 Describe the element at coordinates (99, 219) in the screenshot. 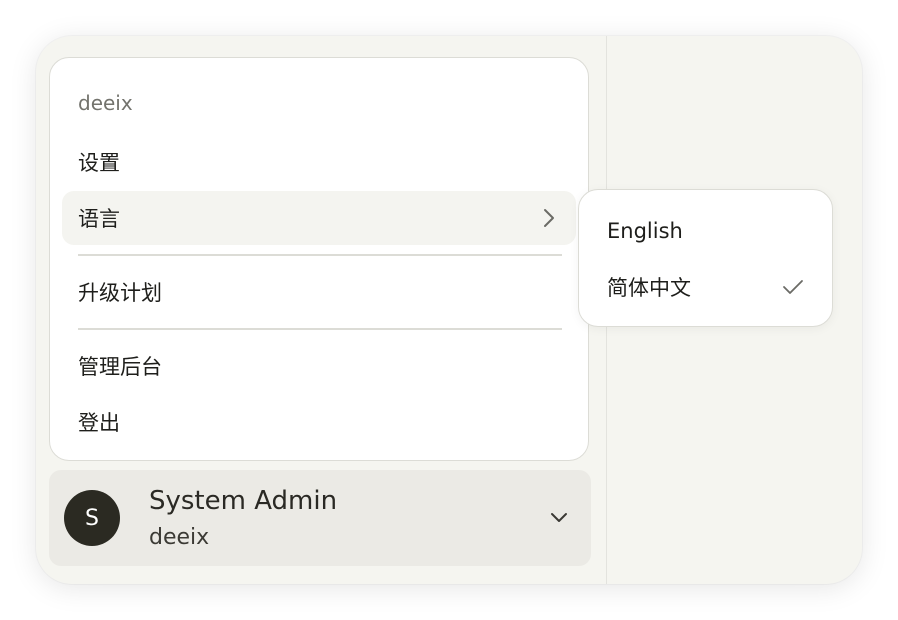

I see `menu-item-label: 语言` at that location.